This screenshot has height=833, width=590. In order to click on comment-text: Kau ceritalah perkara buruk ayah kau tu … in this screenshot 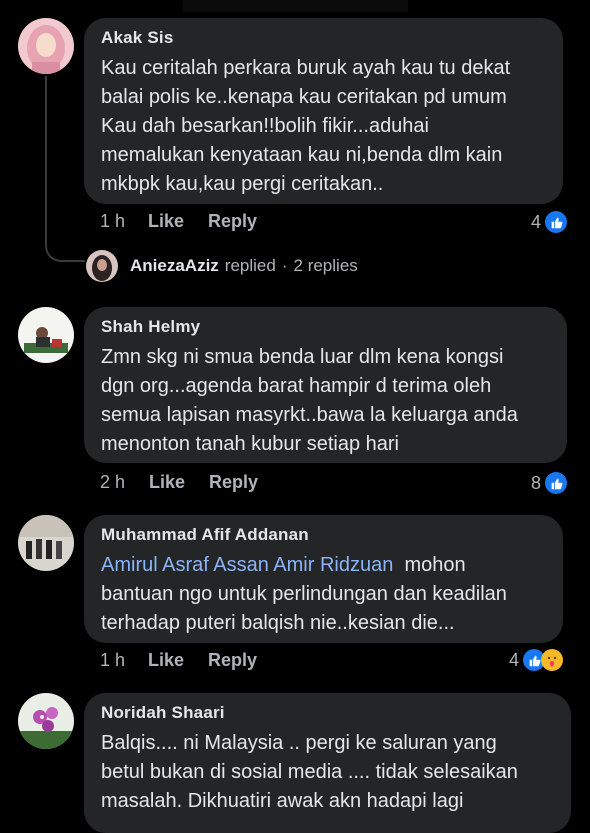, I will do `click(306, 126)`.